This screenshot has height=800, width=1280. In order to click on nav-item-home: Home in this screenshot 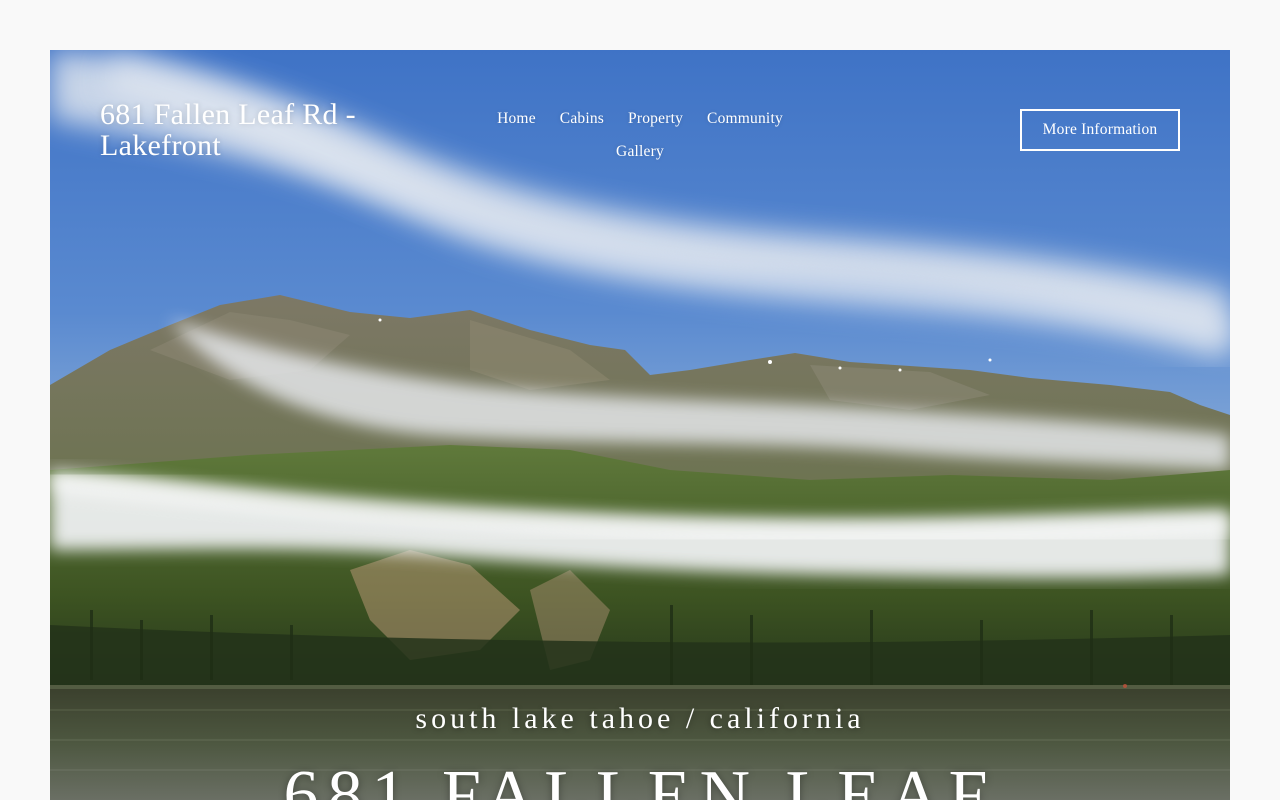, I will do `click(516, 118)`.